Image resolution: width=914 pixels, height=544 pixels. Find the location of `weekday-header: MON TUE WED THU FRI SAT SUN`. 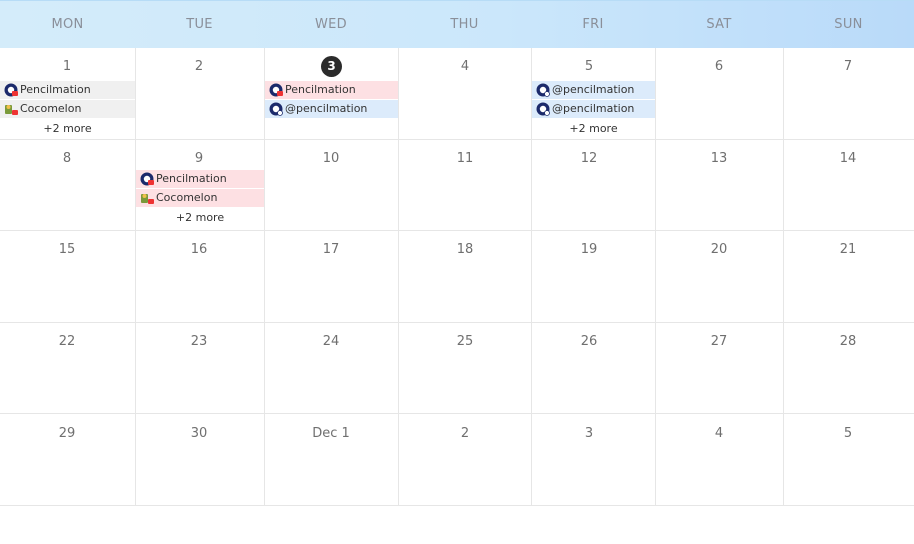

weekday-header: MON TUE WED THU FRI SAT SUN is located at coordinates (457, 24).